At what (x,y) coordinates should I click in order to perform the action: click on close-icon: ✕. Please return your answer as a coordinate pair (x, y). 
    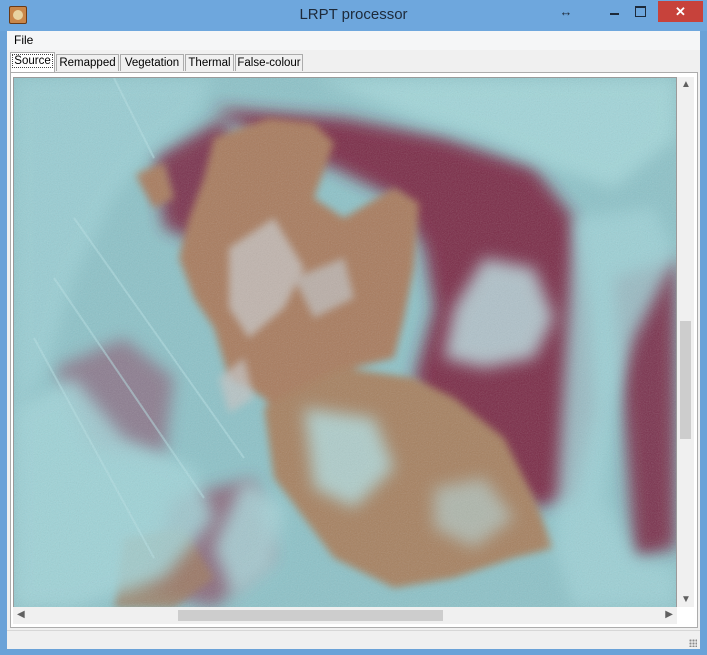
    Looking at the image, I should click on (680, 11).